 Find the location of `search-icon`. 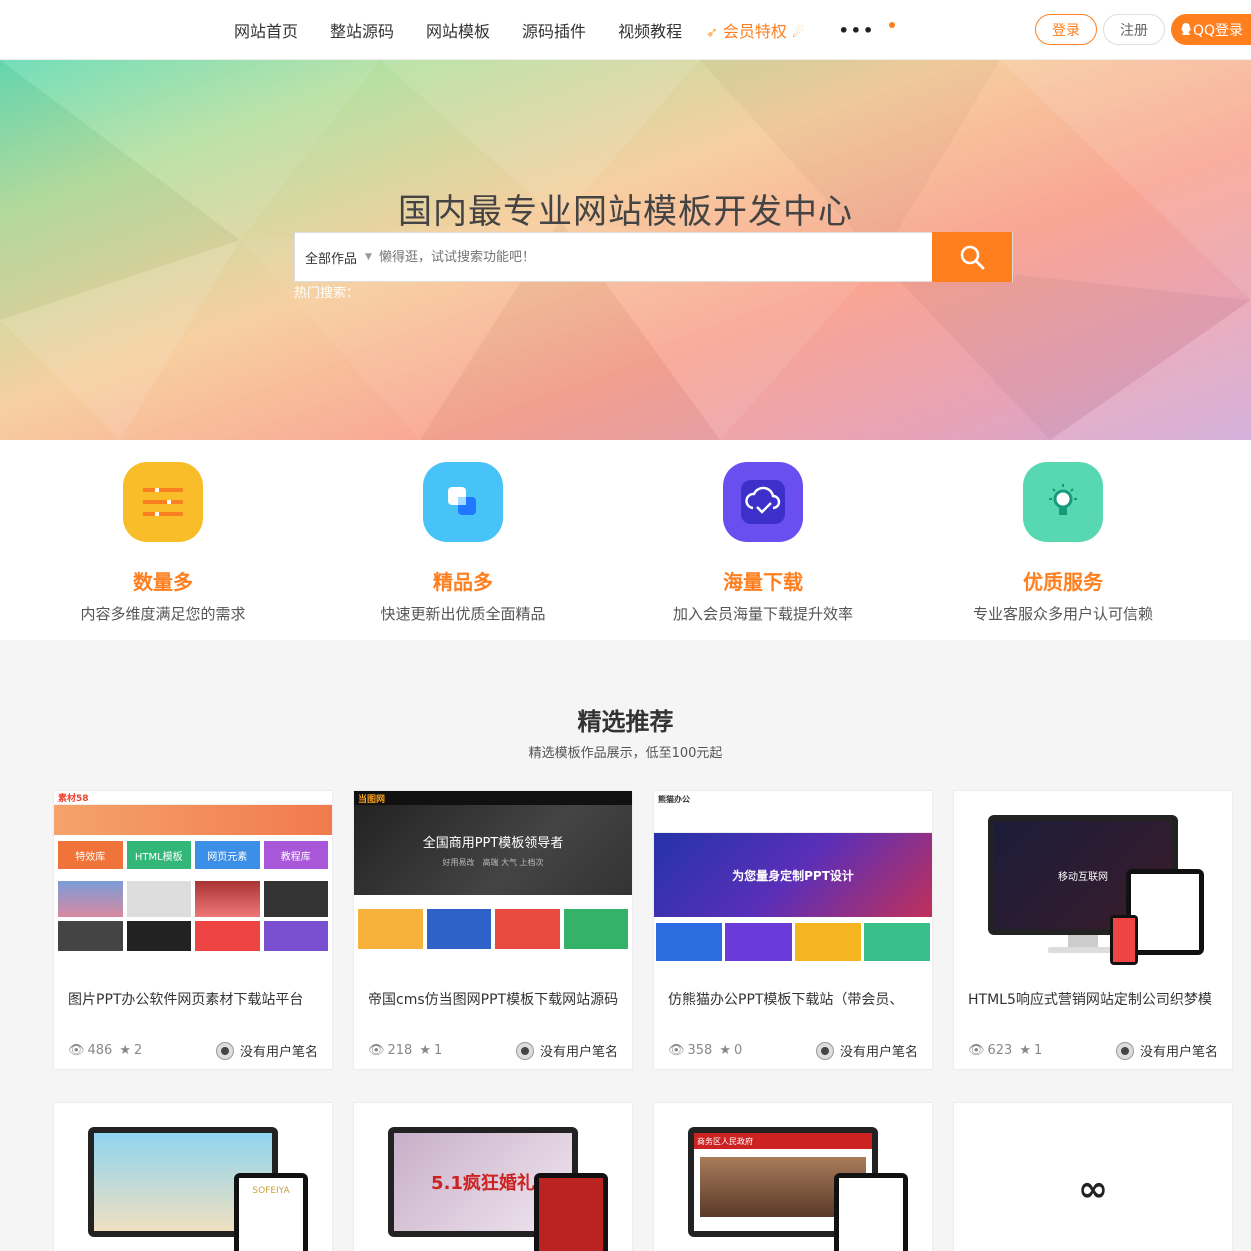

search-icon is located at coordinates (972, 257).